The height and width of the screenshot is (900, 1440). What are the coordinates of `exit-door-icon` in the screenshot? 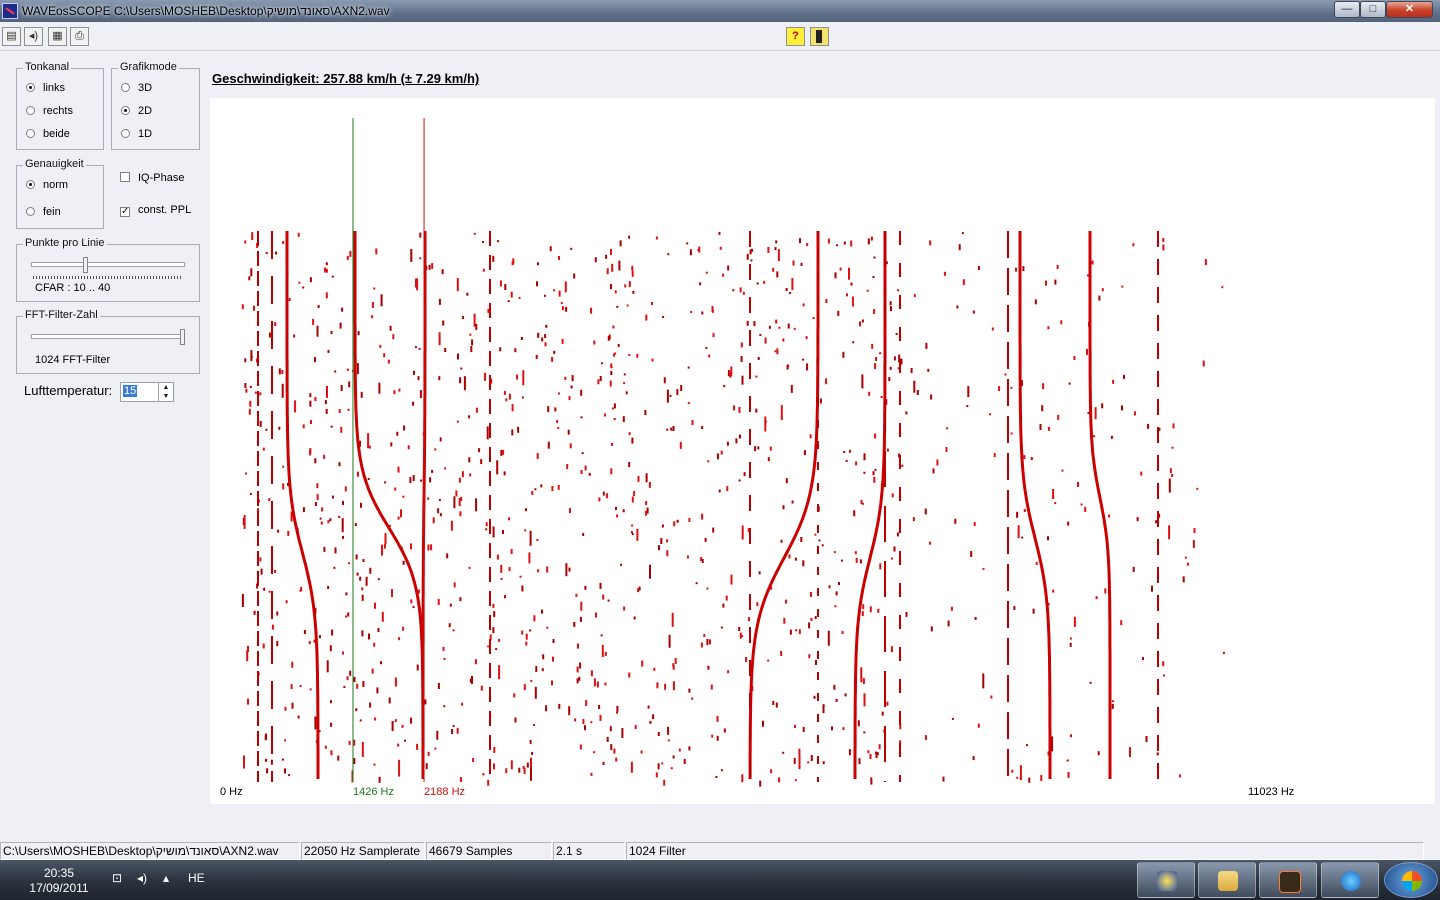 It's located at (819, 36).